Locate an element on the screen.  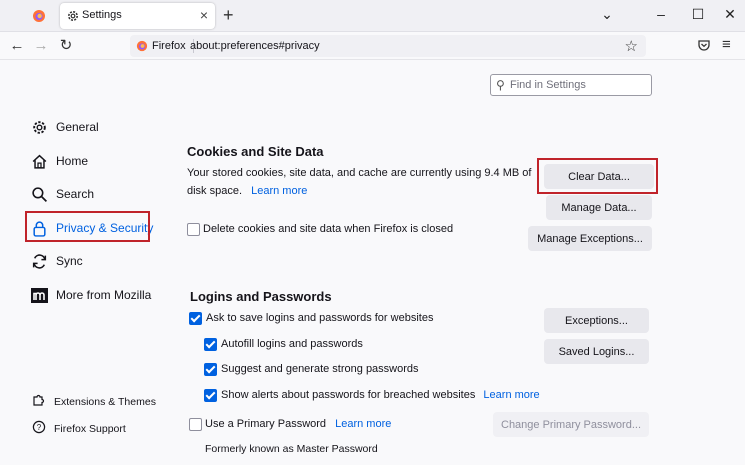
forward-button: → is located at coordinates (41, 46).